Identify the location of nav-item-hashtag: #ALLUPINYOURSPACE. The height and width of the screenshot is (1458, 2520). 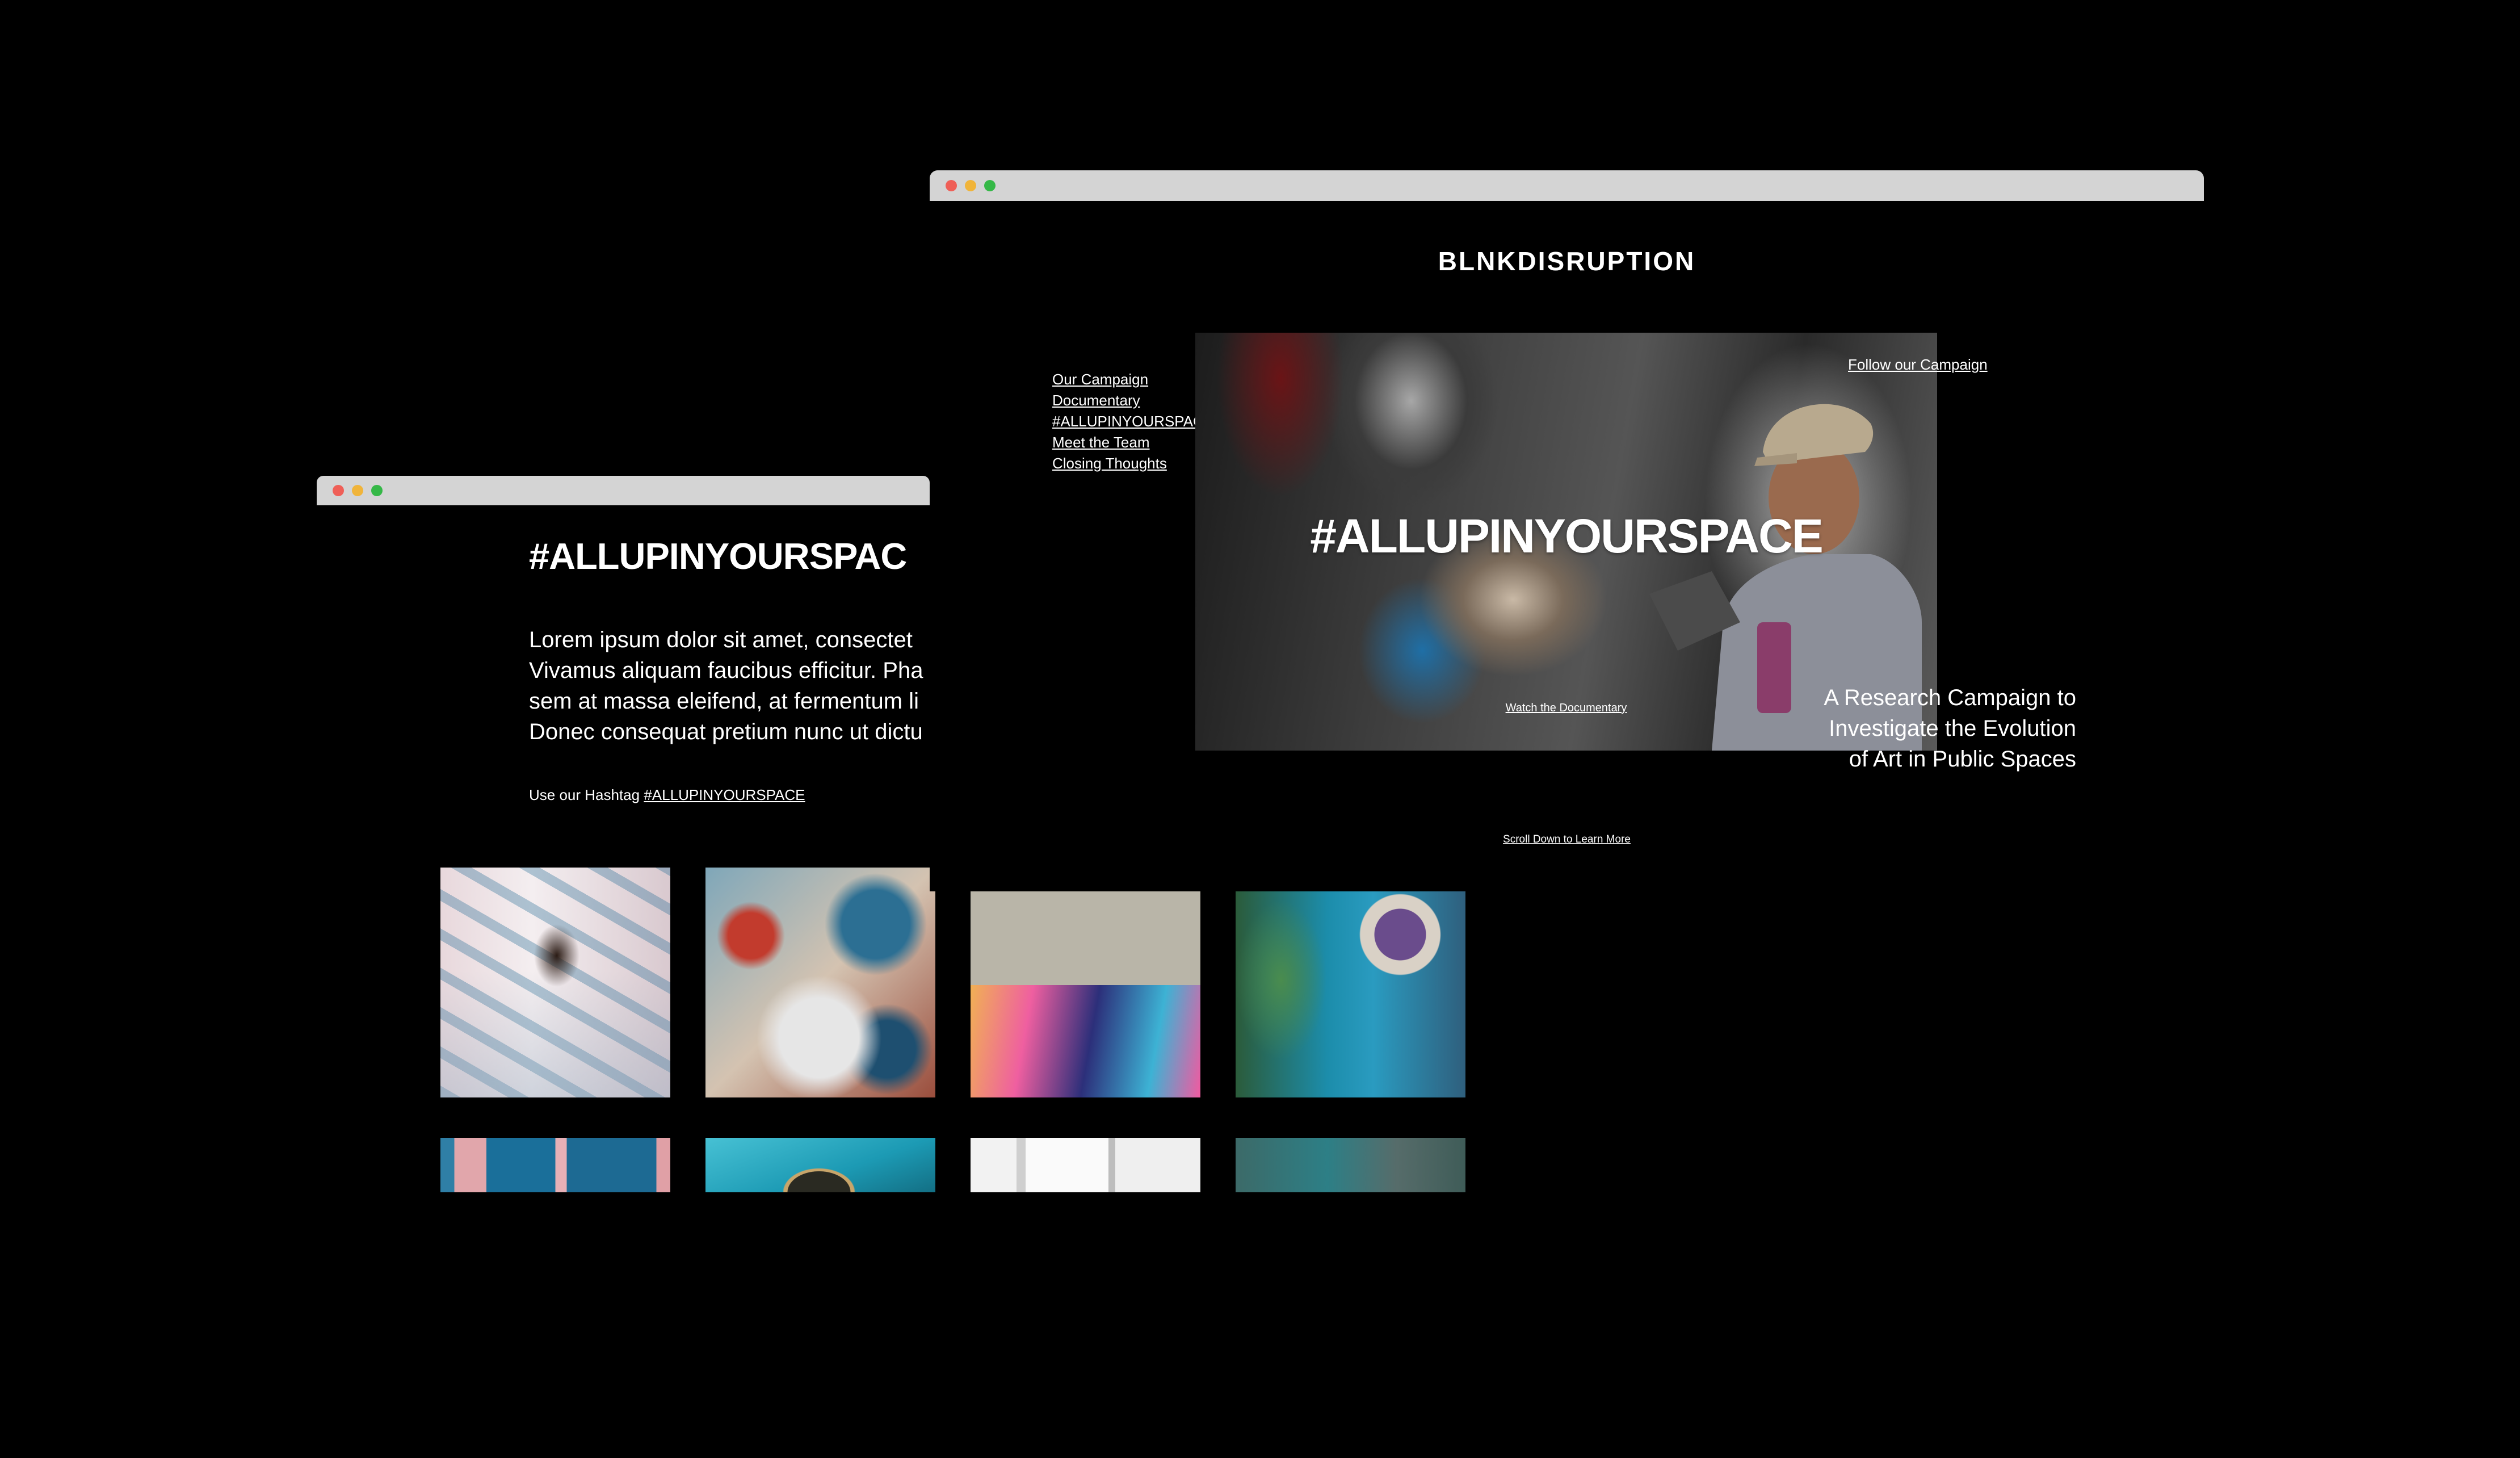
(1132, 421).